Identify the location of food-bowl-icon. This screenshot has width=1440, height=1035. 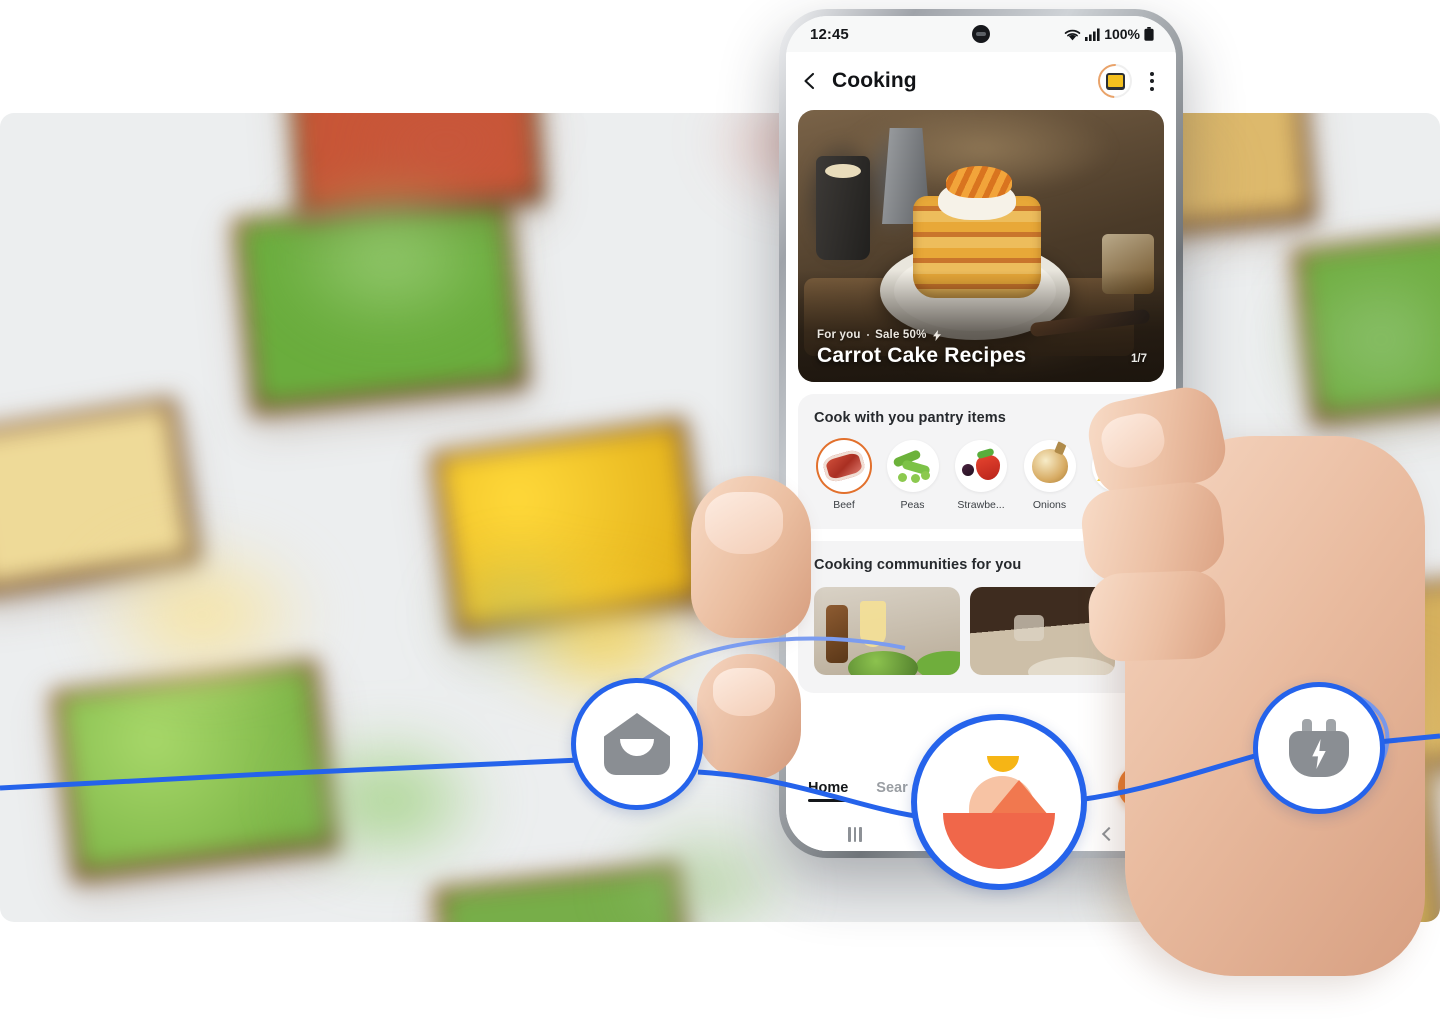
(999, 812).